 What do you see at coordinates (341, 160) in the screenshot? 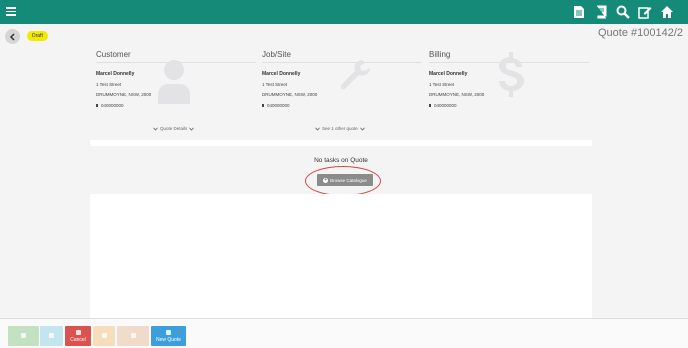
I see `empty-tasks-message: No tasks on Quote` at bounding box center [341, 160].